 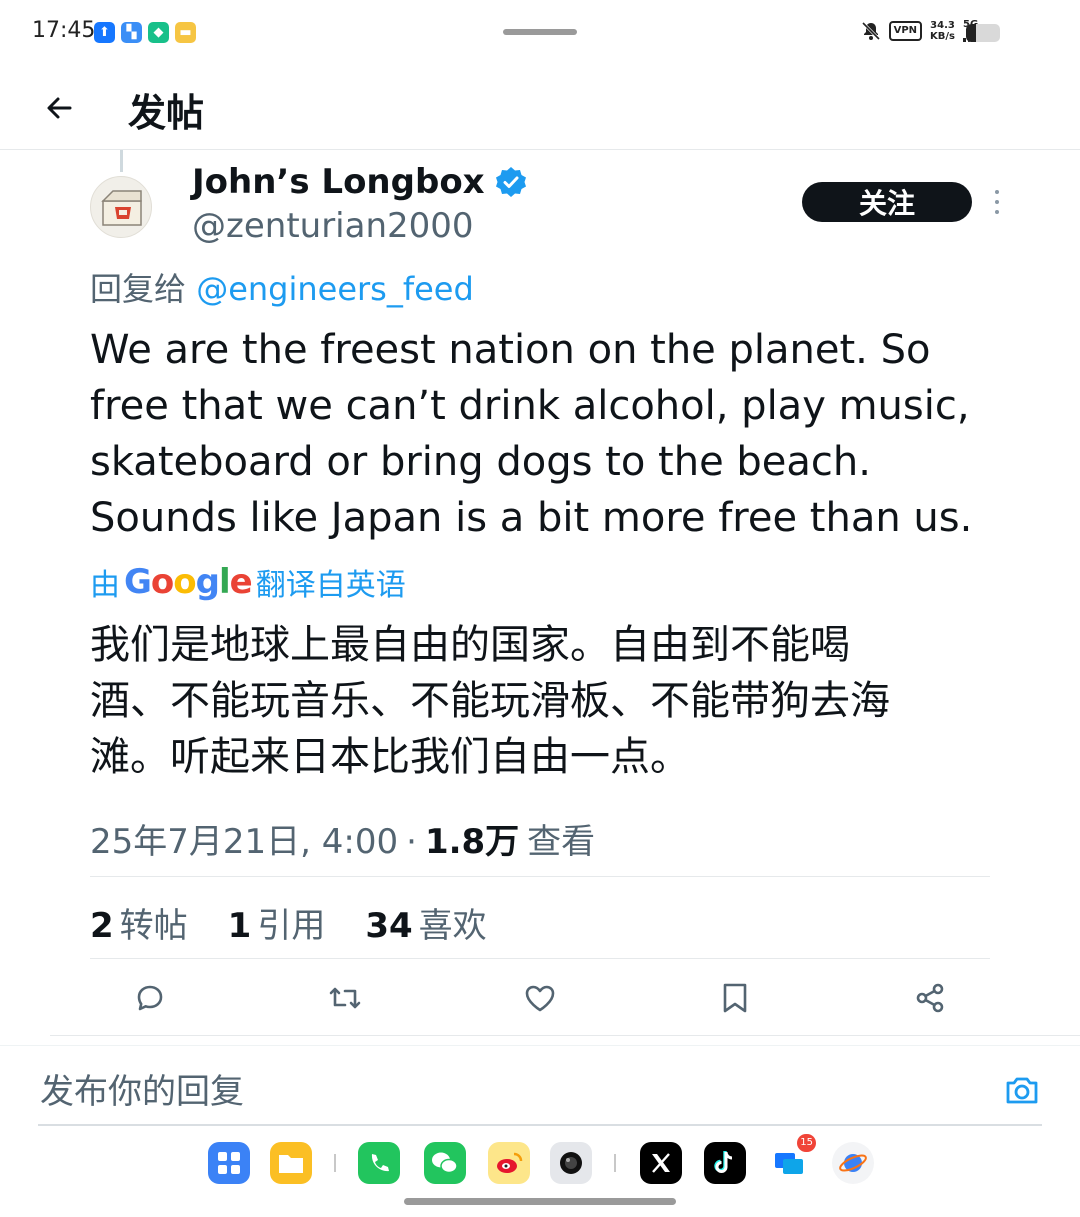 I want to click on camera-icon, so click(x=1022, y=1090).